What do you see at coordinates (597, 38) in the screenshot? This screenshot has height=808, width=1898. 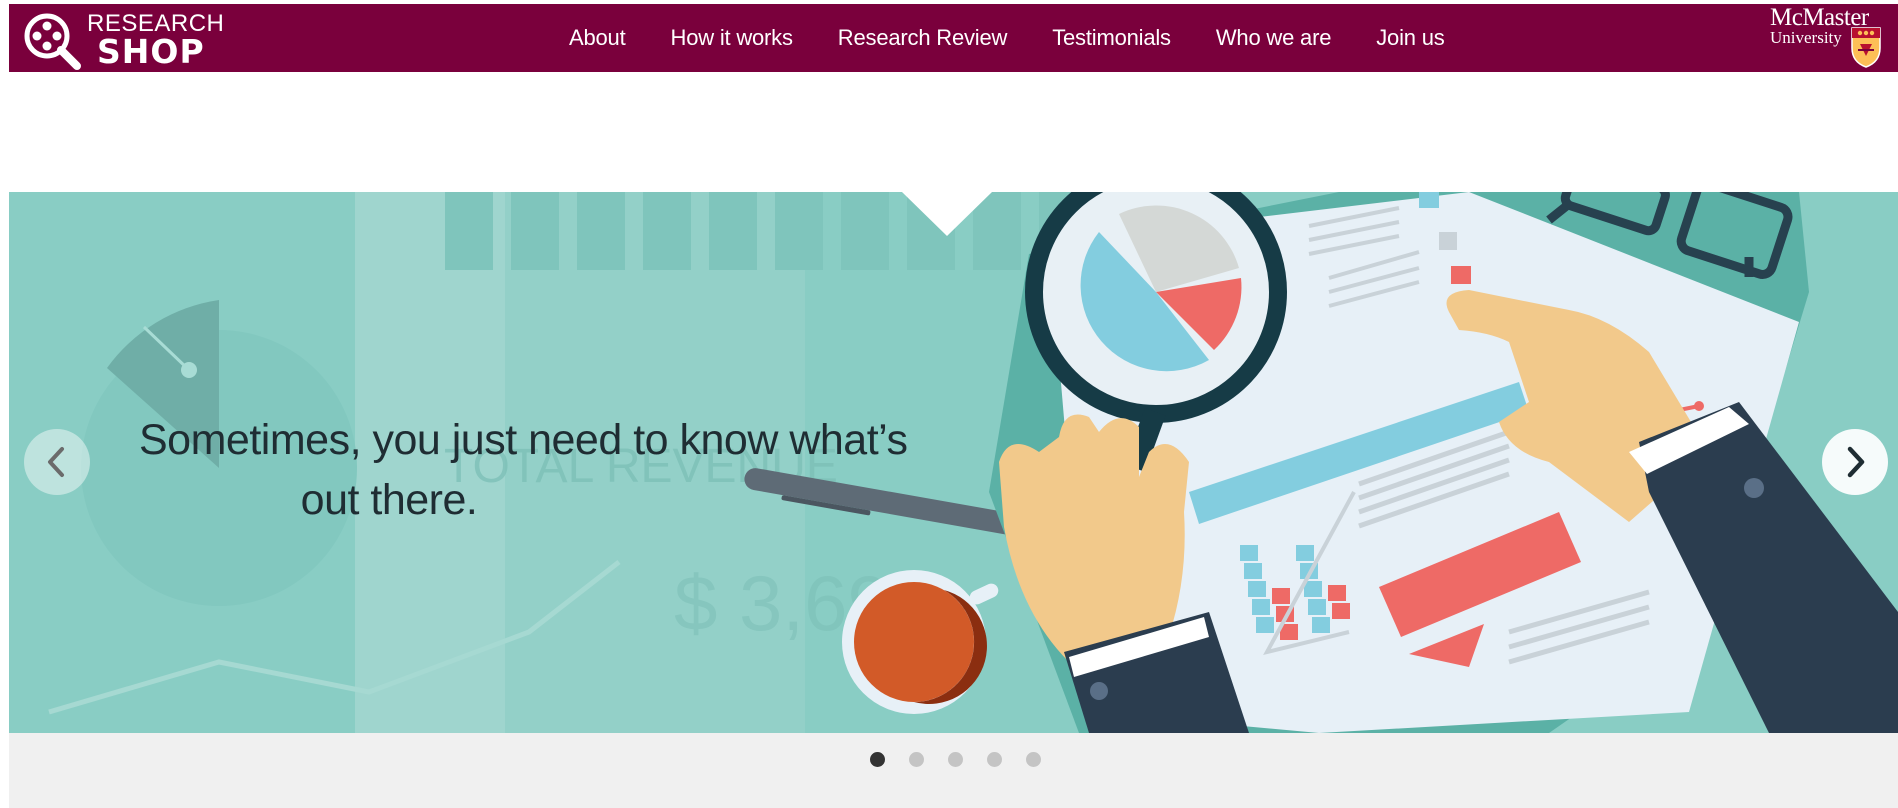 I see `nav-about: About` at bounding box center [597, 38].